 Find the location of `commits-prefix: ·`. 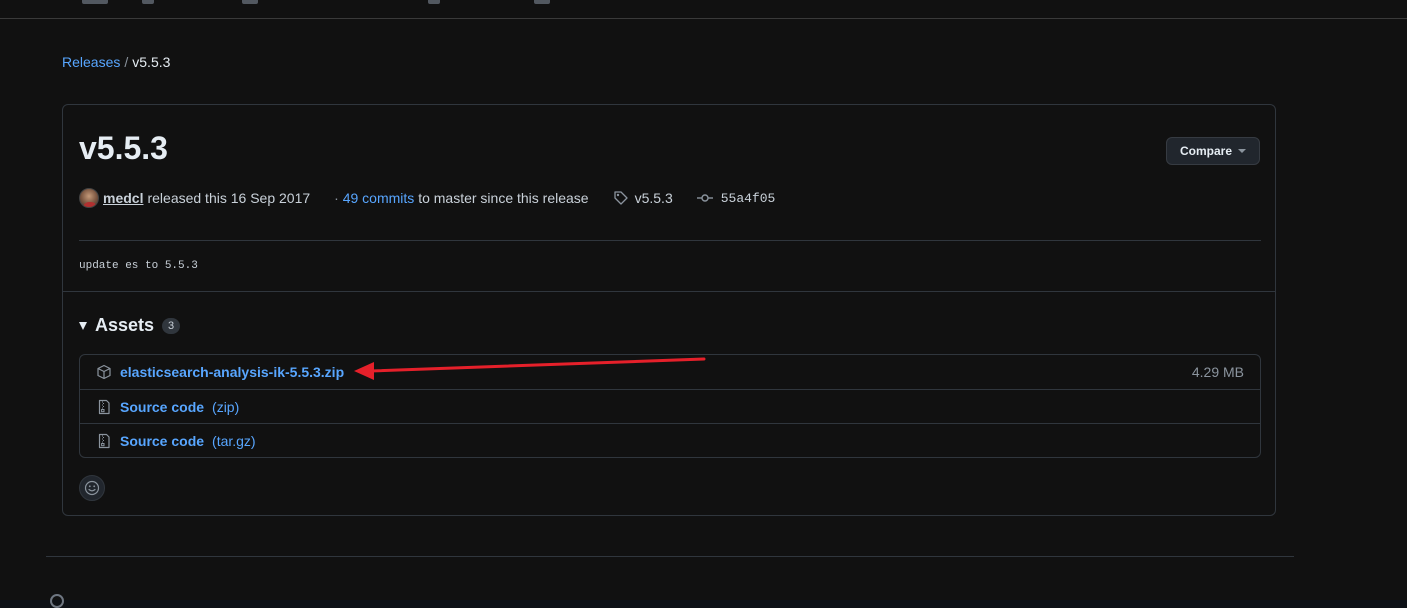

commits-prefix: · is located at coordinates (336, 198).